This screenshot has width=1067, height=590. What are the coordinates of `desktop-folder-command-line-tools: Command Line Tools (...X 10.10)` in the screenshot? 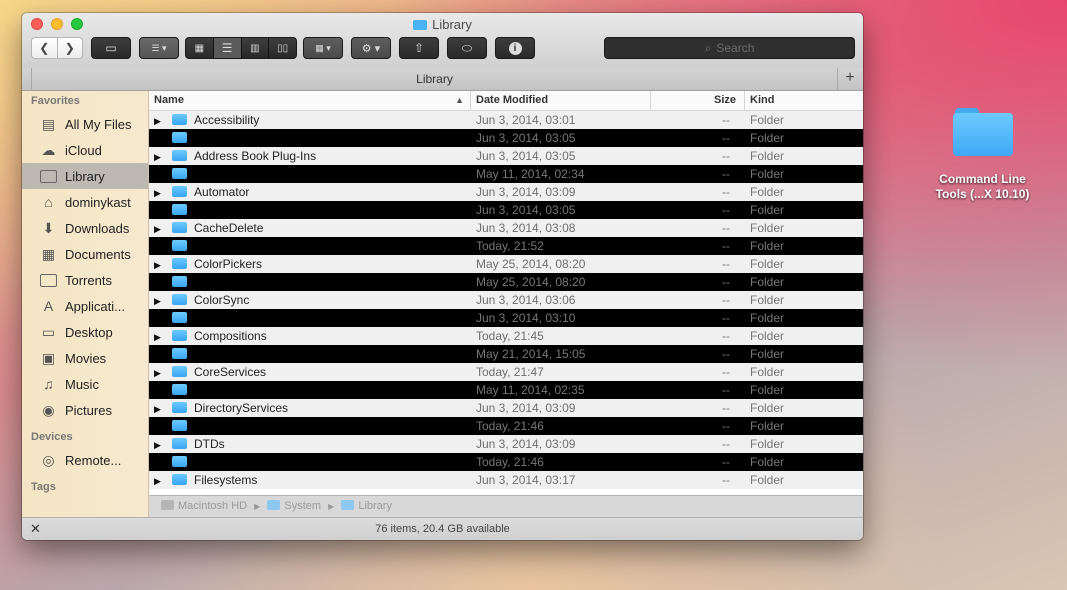 It's located at (982, 155).